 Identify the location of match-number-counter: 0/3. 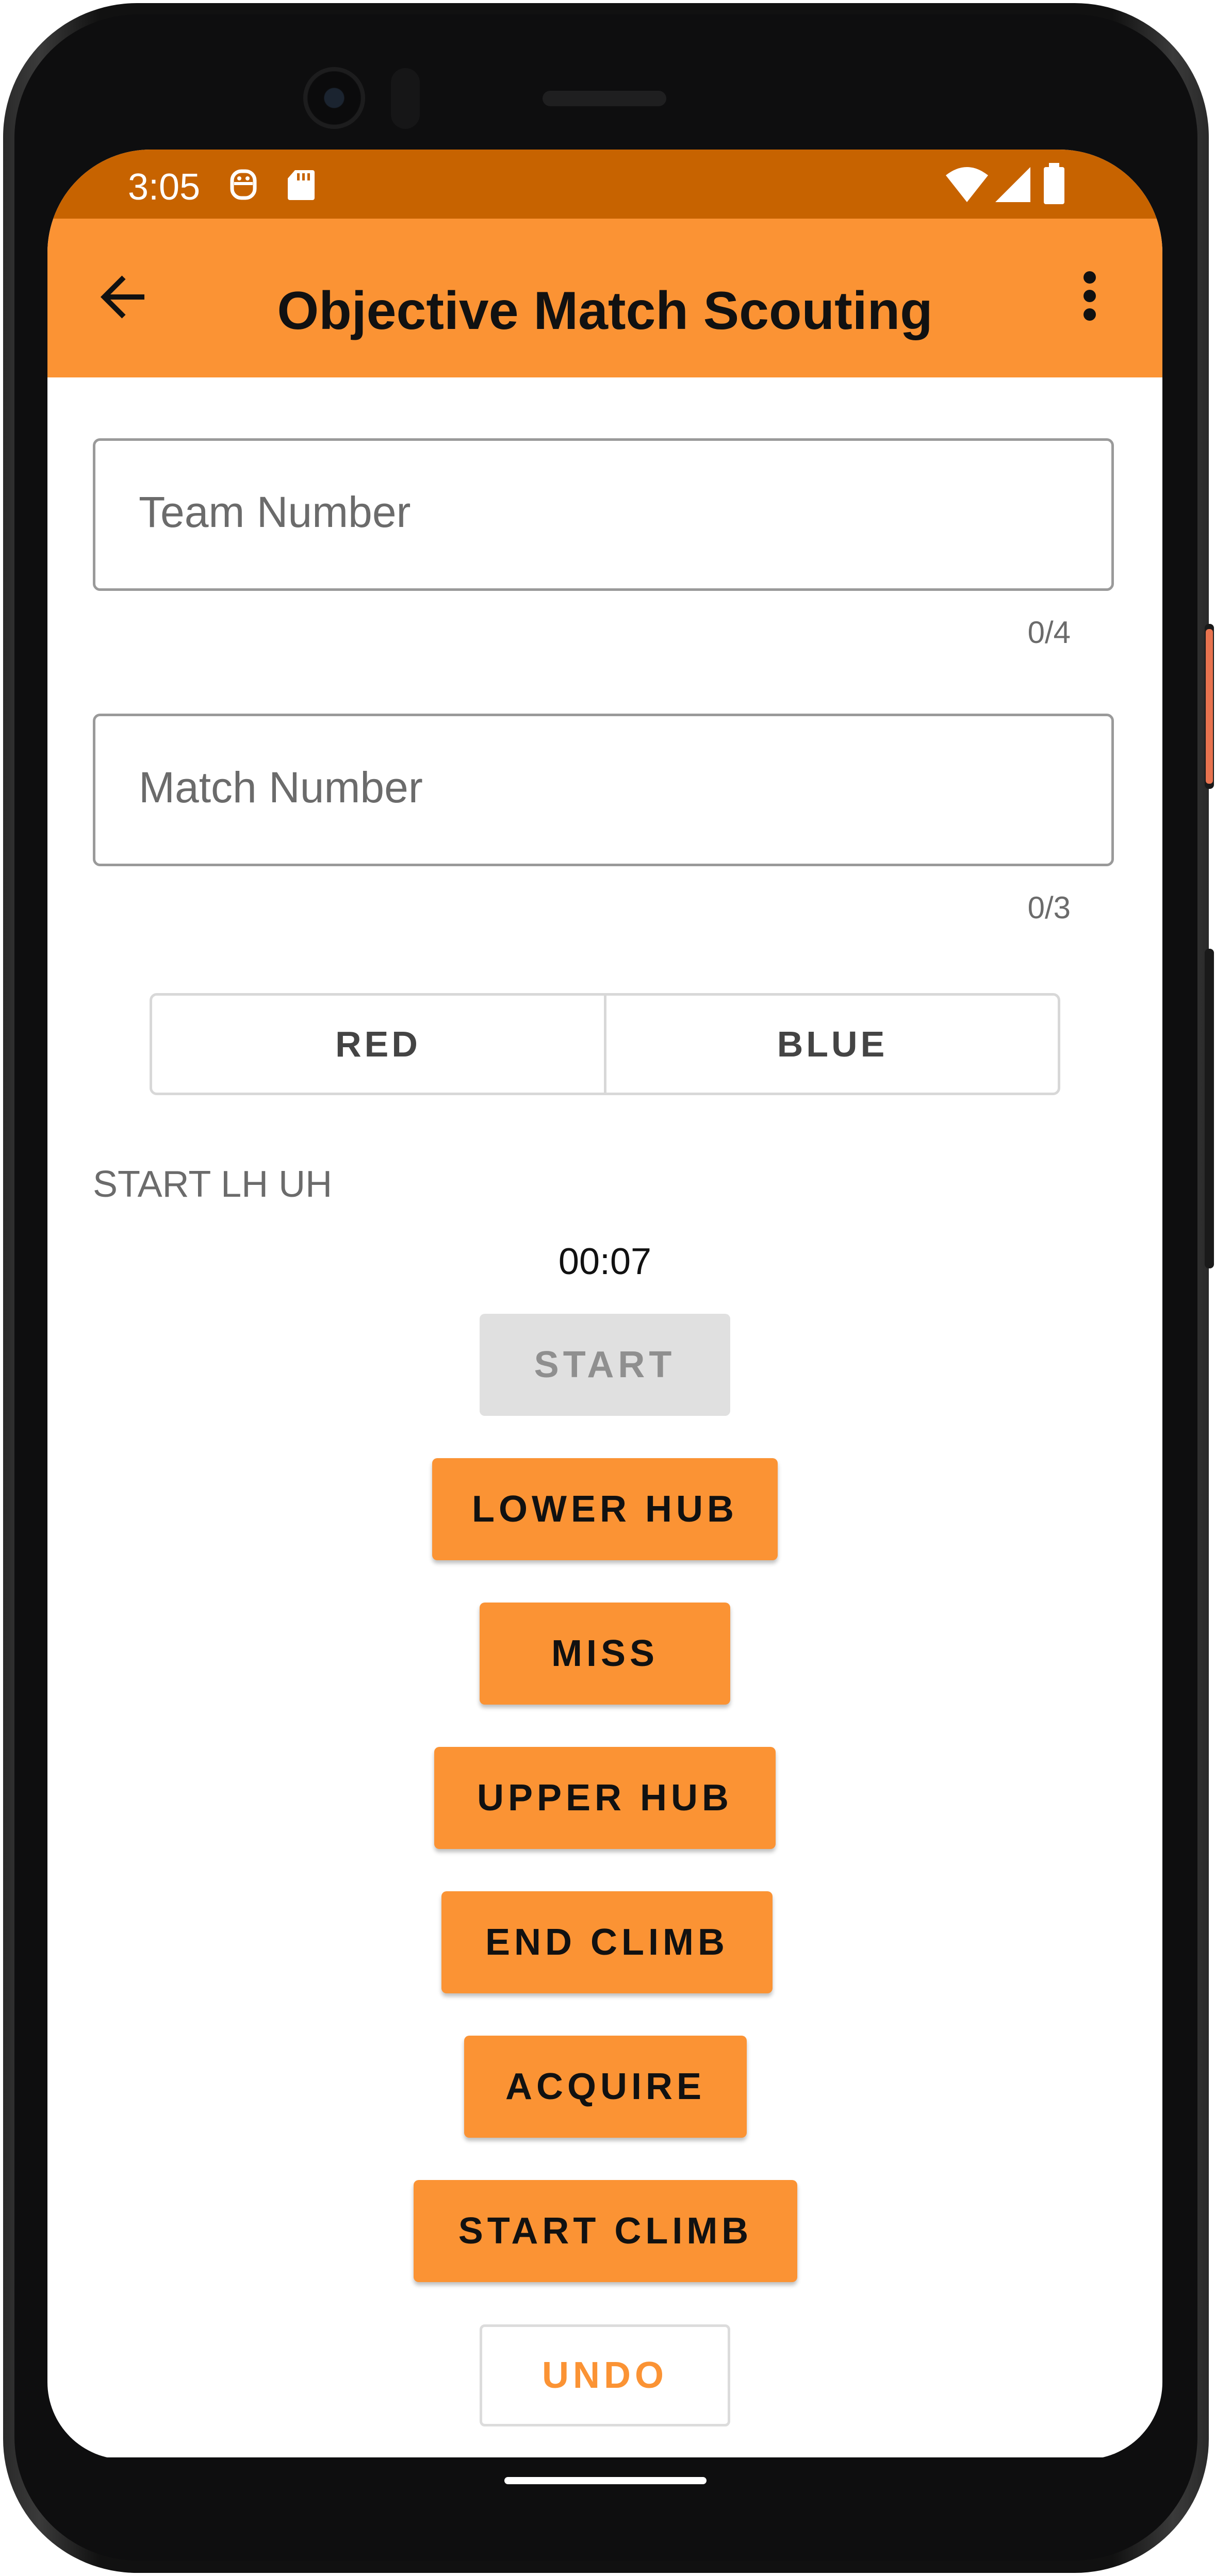
(1049, 907).